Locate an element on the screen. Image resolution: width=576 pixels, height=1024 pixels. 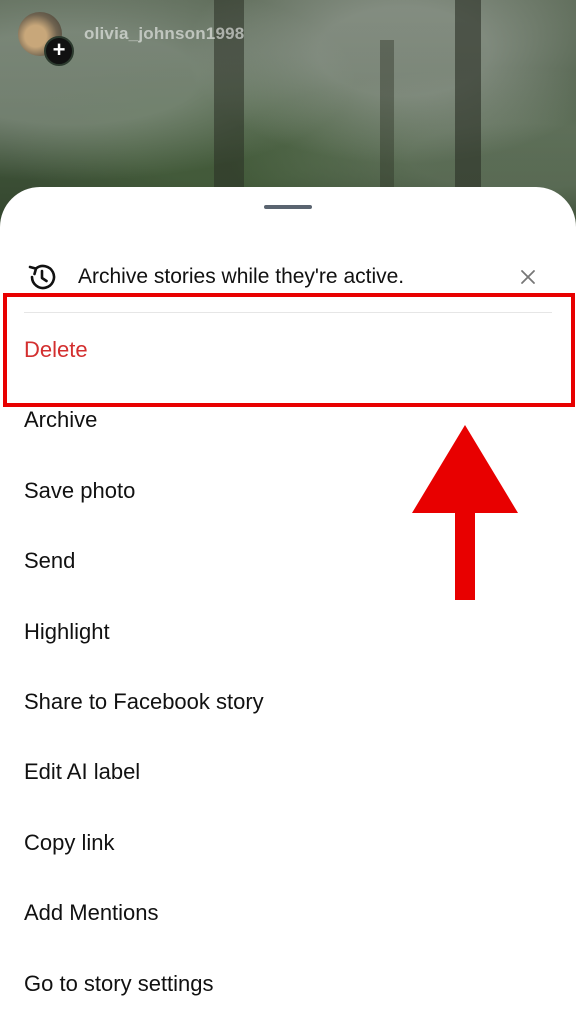
archive-banner: Archive stories while they're active. is located at coordinates (288, 277).